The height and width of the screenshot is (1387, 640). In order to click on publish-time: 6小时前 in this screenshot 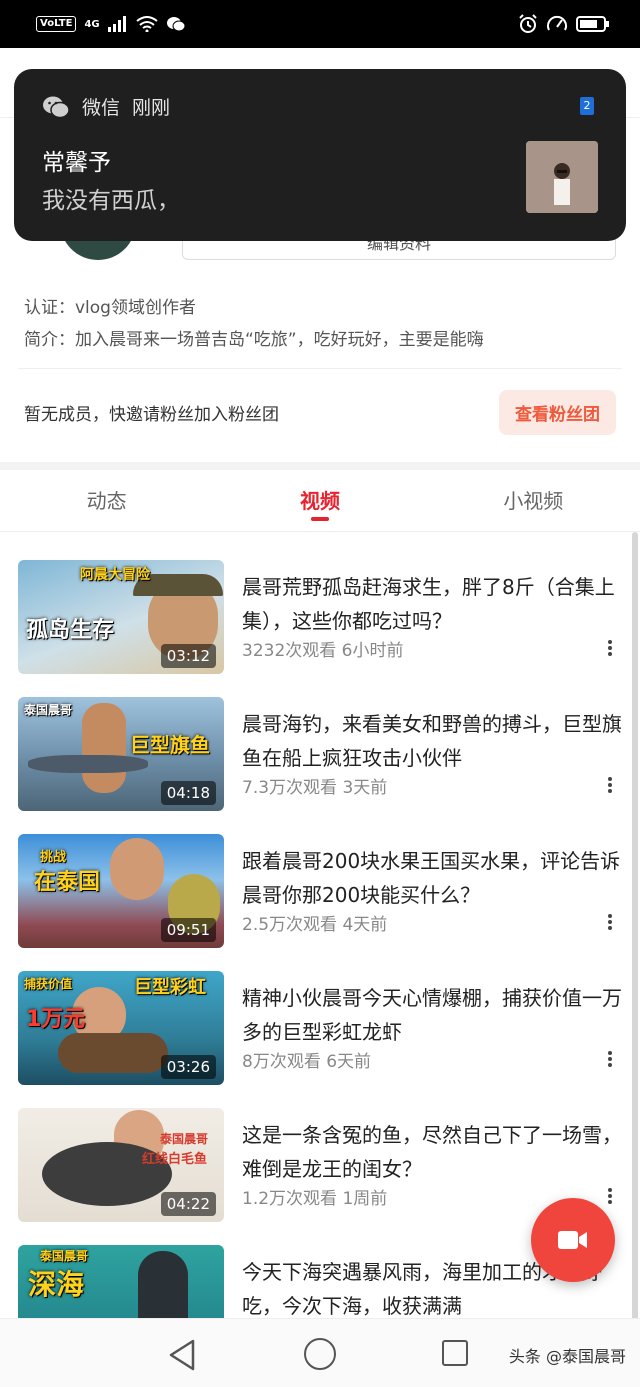, I will do `click(372, 651)`.